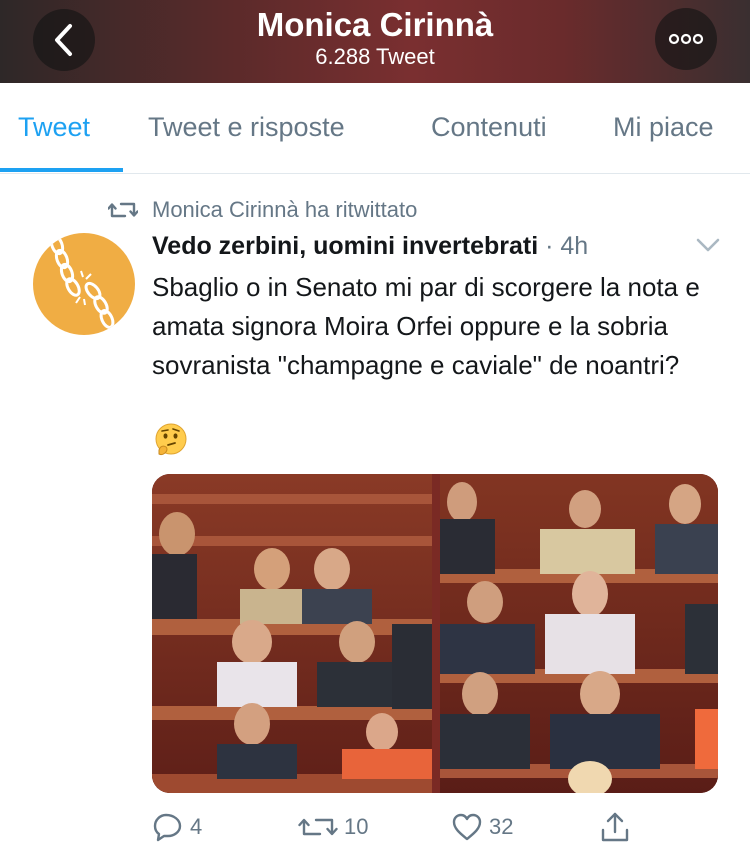 The width and height of the screenshot is (750, 859). Describe the element at coordinates (375, 56) in the screenshot. I see `tweet-count: 6.288 Tweet` at that location.